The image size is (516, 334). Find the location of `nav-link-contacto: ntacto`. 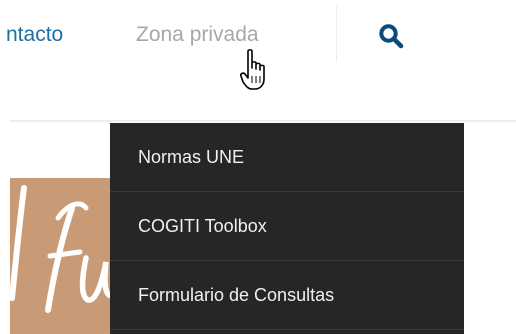

nav-link-contacto: ntacto is located at coordinates (34, 35).